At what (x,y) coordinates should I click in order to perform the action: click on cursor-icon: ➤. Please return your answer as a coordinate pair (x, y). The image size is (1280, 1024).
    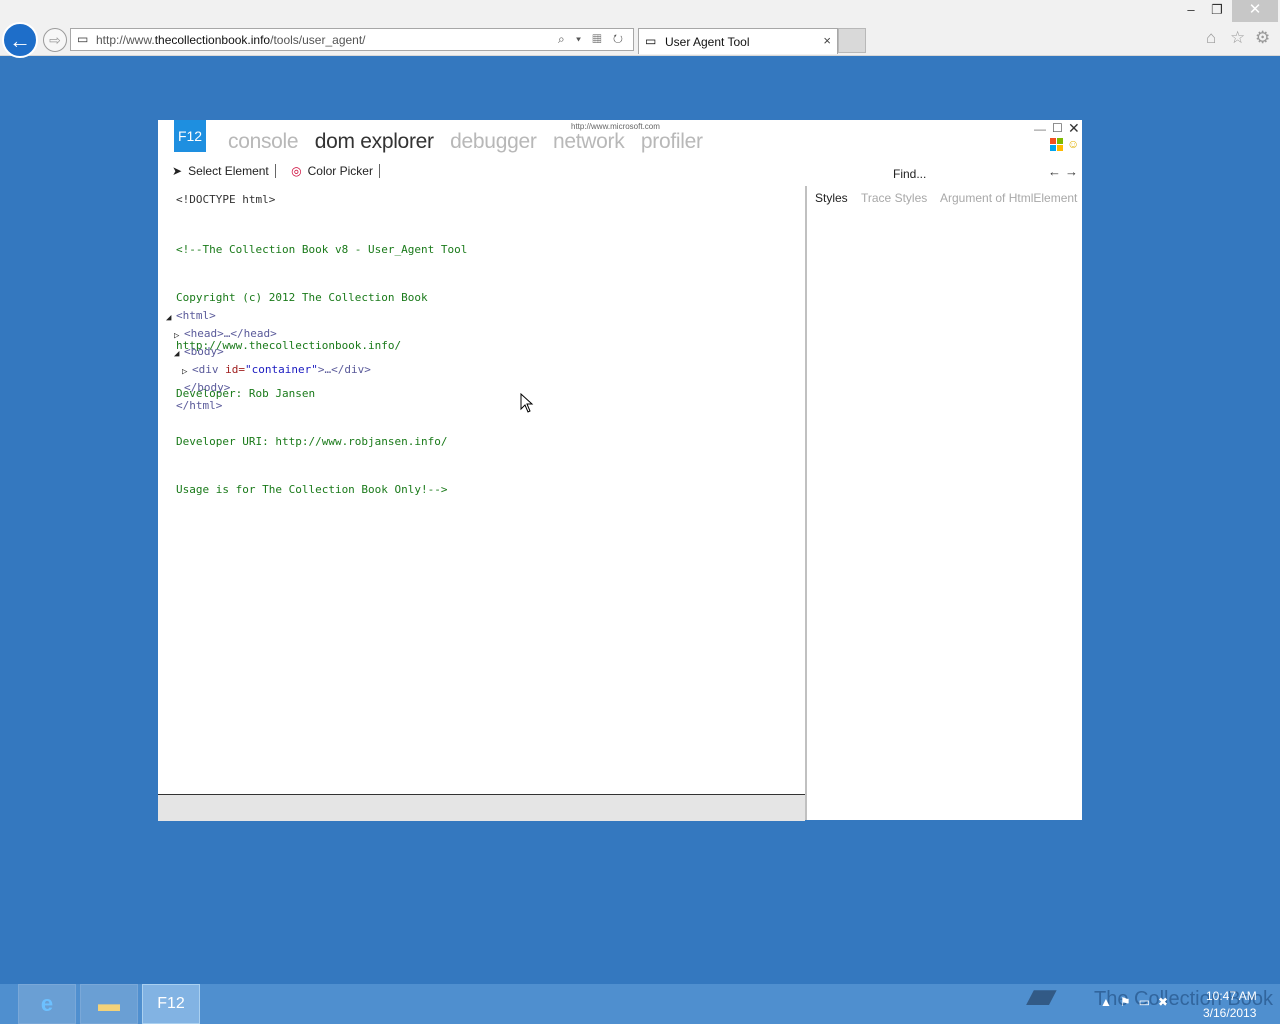
    Looking at the image, I should click on (177, 171).